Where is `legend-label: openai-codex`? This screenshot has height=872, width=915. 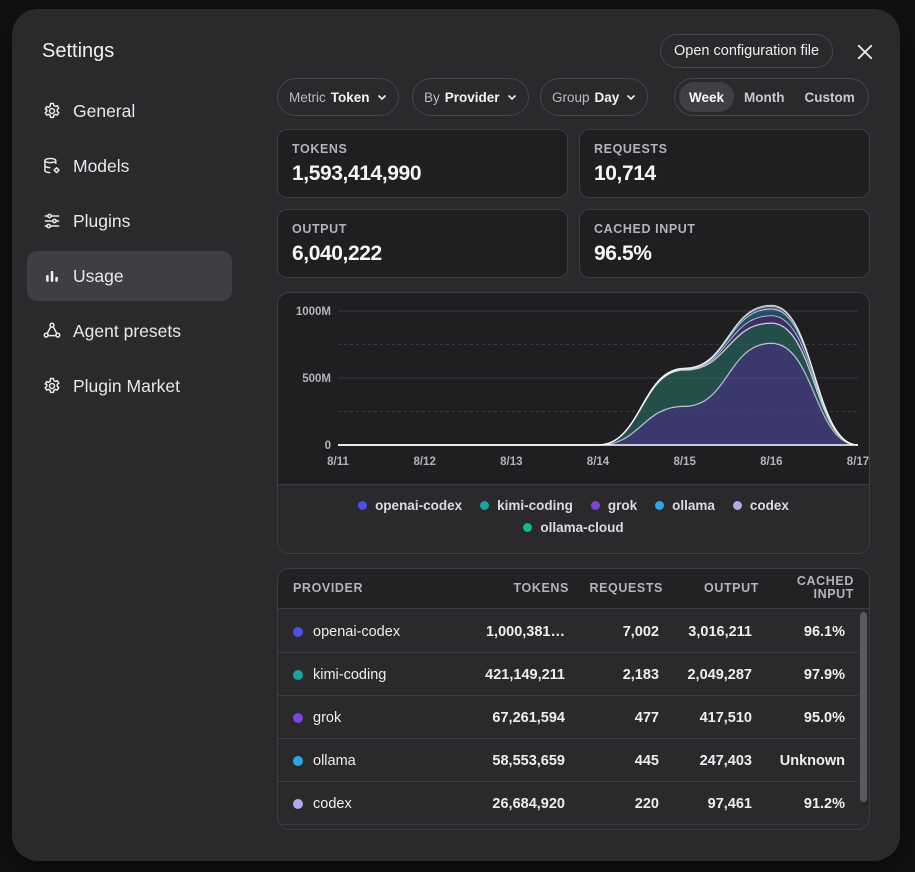
legend-label: openai-codex is located at coordinates (419, 505).